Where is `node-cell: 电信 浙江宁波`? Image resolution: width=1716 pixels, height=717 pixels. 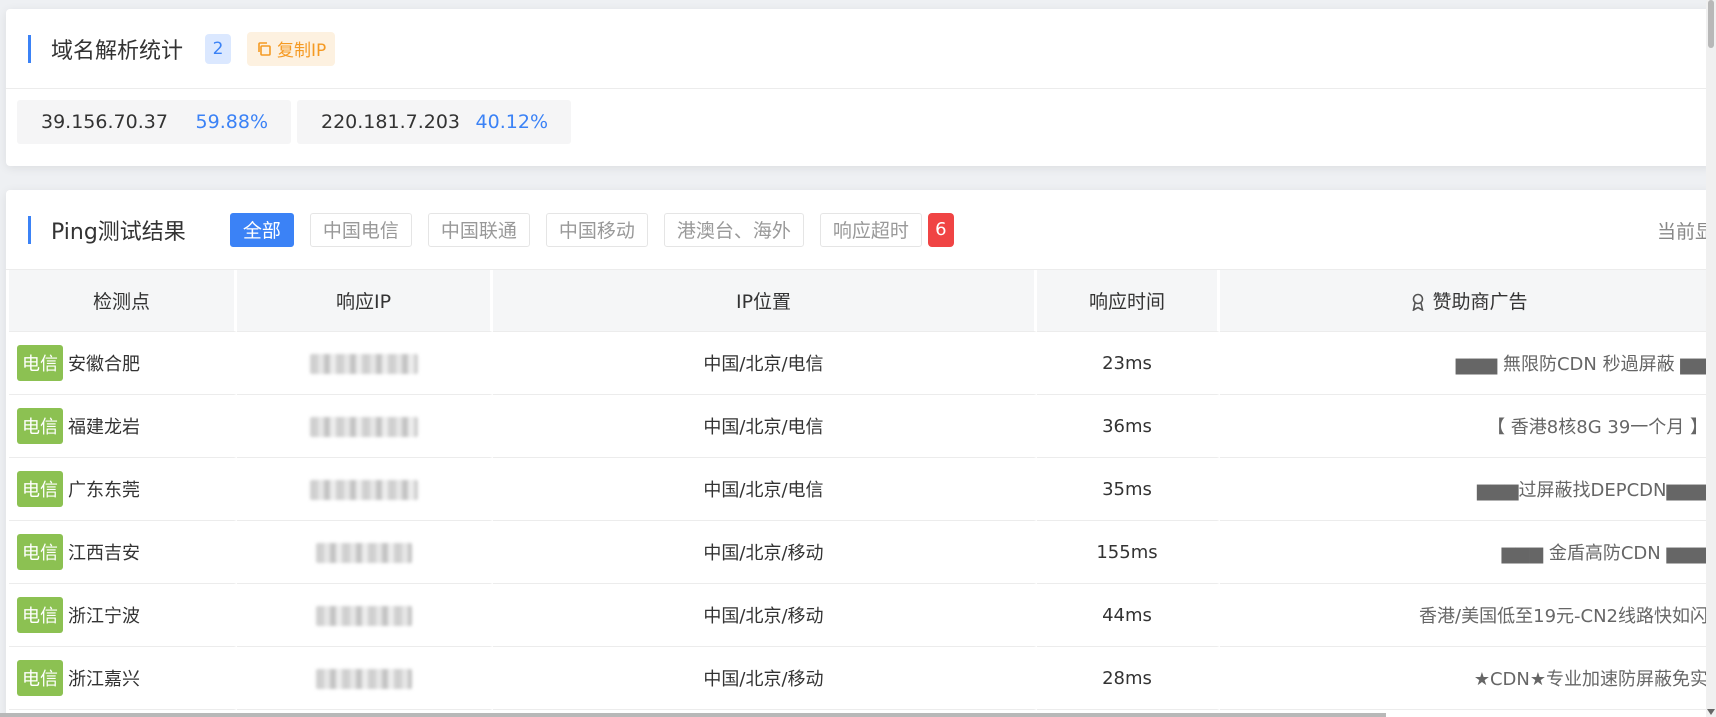
node-cell: 电信 浙江宁波 is located at coordinates (123, 615).